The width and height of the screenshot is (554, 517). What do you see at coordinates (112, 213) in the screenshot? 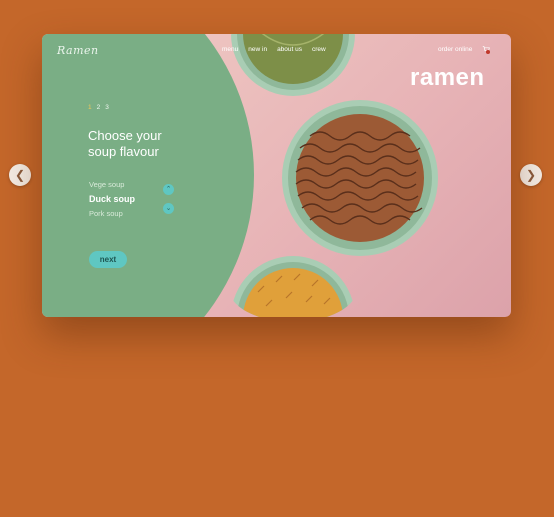
I see `soup-option-pork: Pork soup` at bounding box center [112, 213].